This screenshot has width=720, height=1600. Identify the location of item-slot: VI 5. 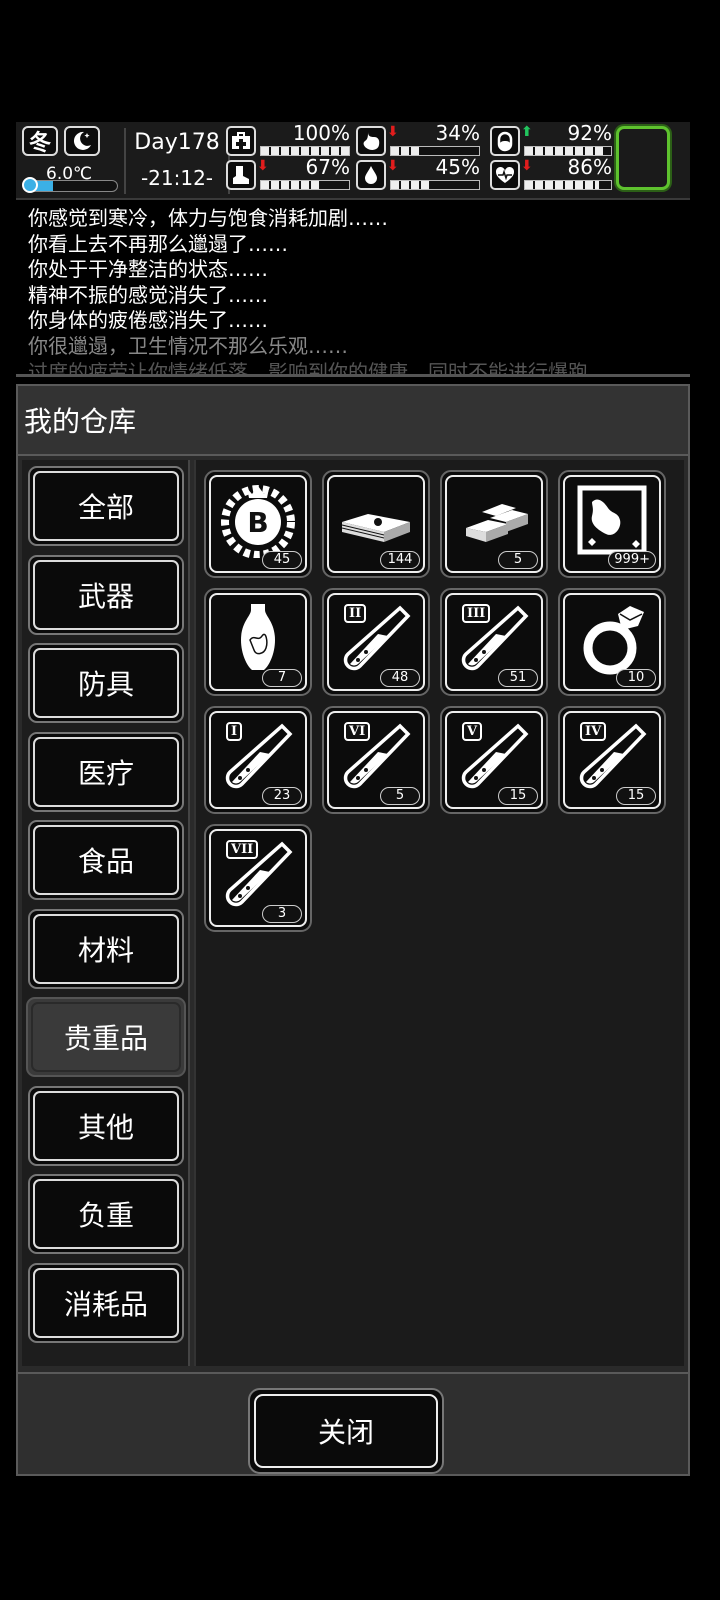
(376, 760).